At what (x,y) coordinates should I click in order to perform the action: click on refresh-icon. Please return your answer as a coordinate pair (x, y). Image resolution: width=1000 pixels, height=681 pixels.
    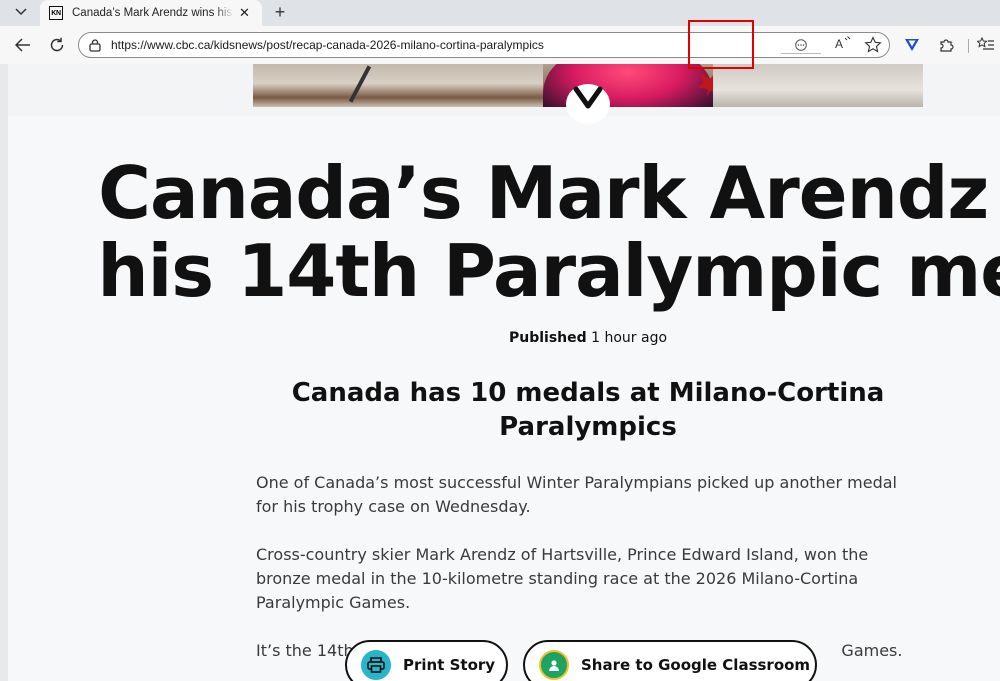
    Looking at the image, I should click on (57, 44).